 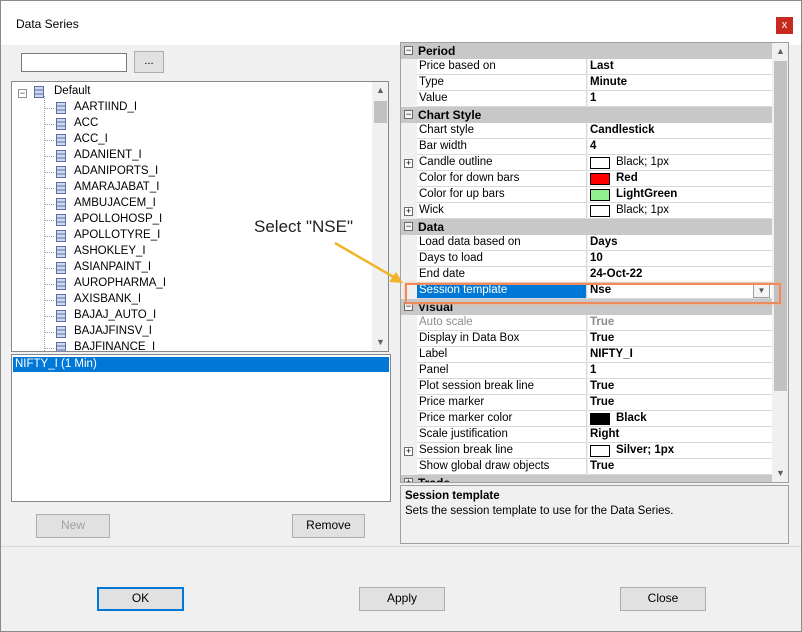 I want to click on tree-item-instrument: ASIANPAINT_I, so click(x=187, y=268).